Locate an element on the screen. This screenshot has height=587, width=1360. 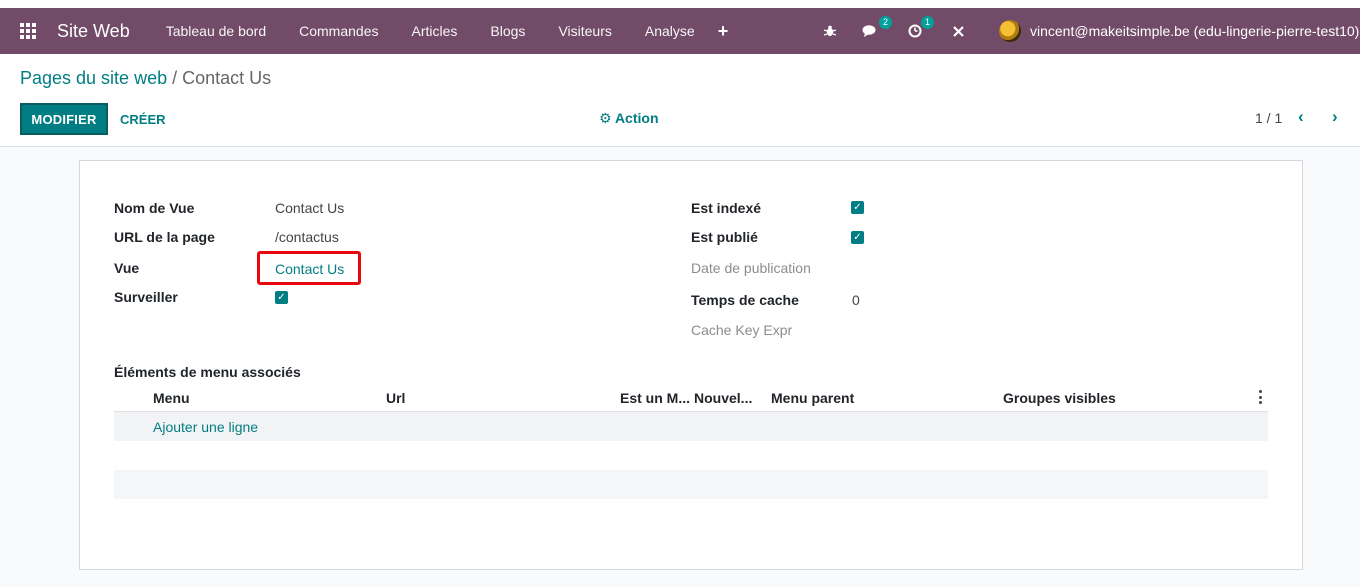
track-label: Surveiller is located at coordinates (146, 297).